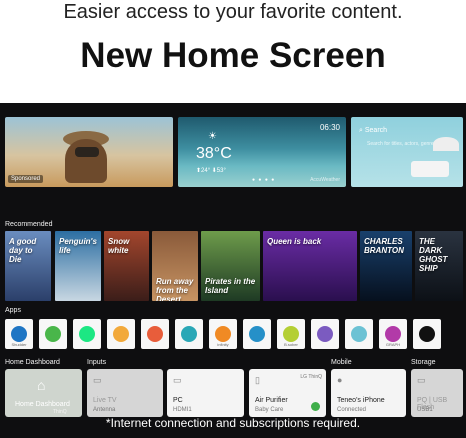 This screenshot has width=466, height=438. What do you see at coordinates (97, 362) in the screenshot?
I see `section-inputs: Inputs` at bounding box center [97, 362].